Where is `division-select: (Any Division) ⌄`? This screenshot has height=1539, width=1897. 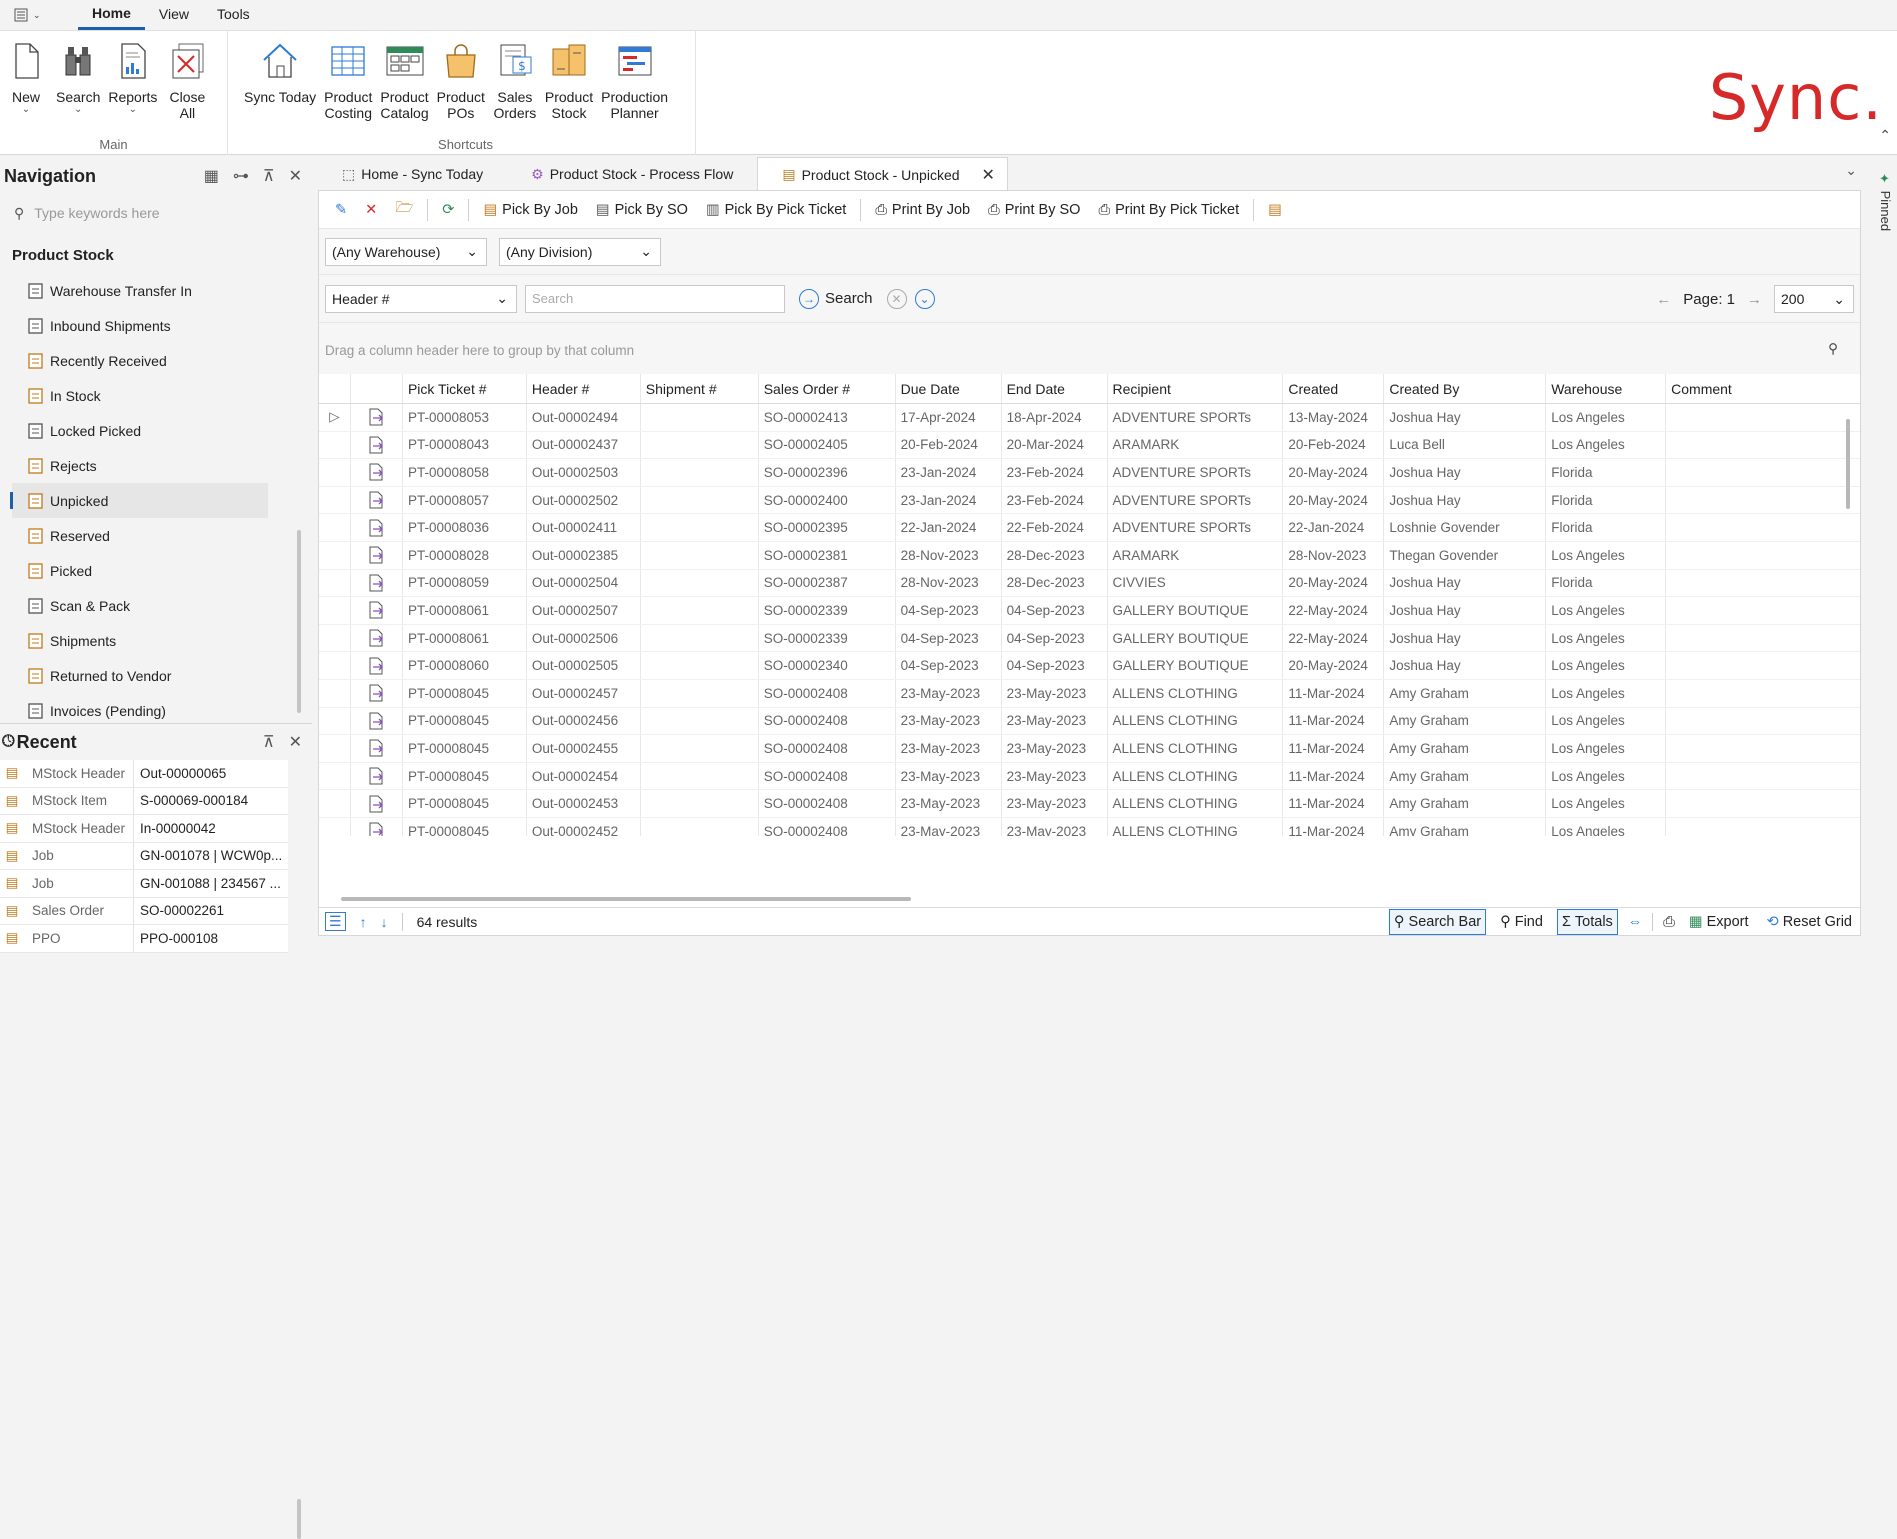
division-select: (Any Division) ⌄ is located at coordinates (580, 251).